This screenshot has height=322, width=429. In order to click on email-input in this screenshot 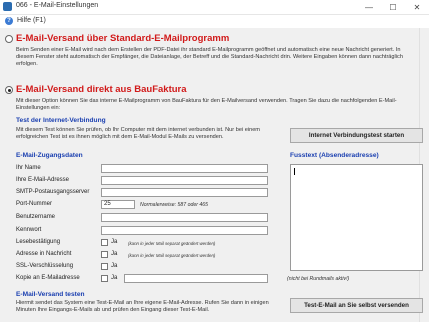, I will do `click(184, 180)`.